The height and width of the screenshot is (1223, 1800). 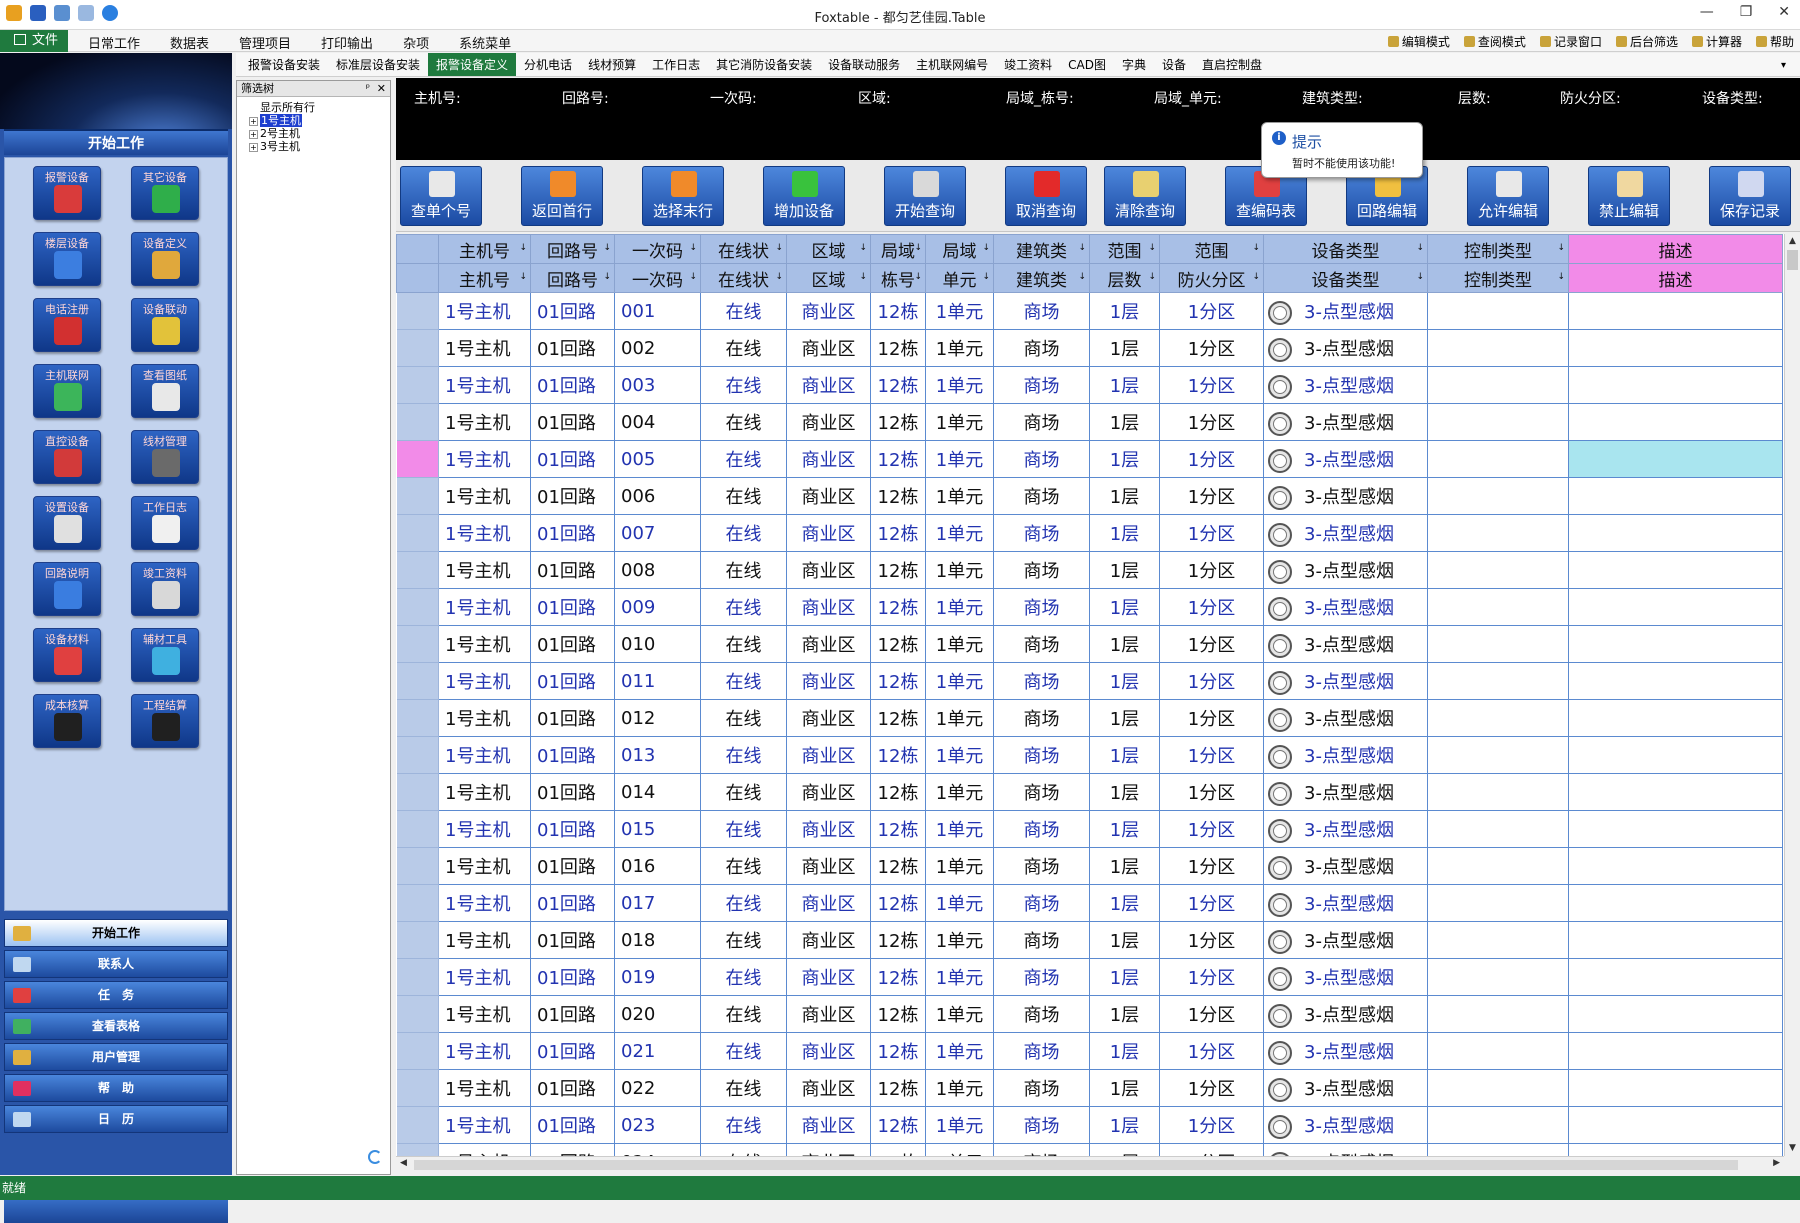 I want to click on table-row: 1号主机 01回路 017 在线 商业区 12栋 1单元 商场 1层 1分区 3-点型感烟, so click(x=1089, y=903).